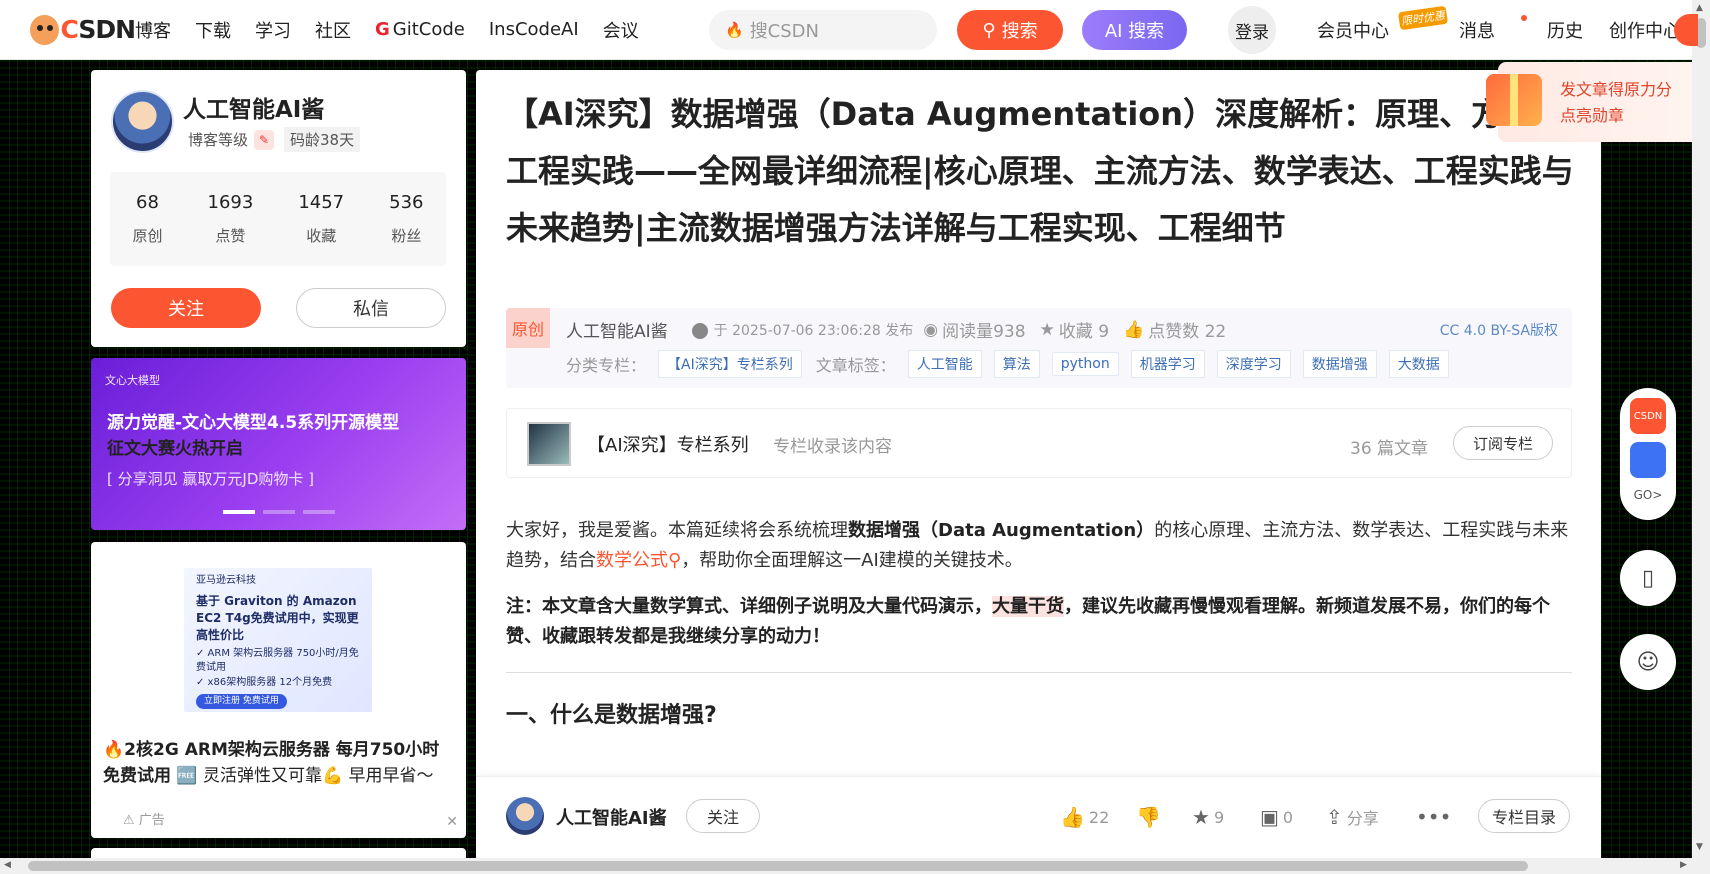  What do you see at coordinates (1683, 865) in the screenshot?
I see `scroll-right-icon: ▶` at bounding box center [1683, 865].